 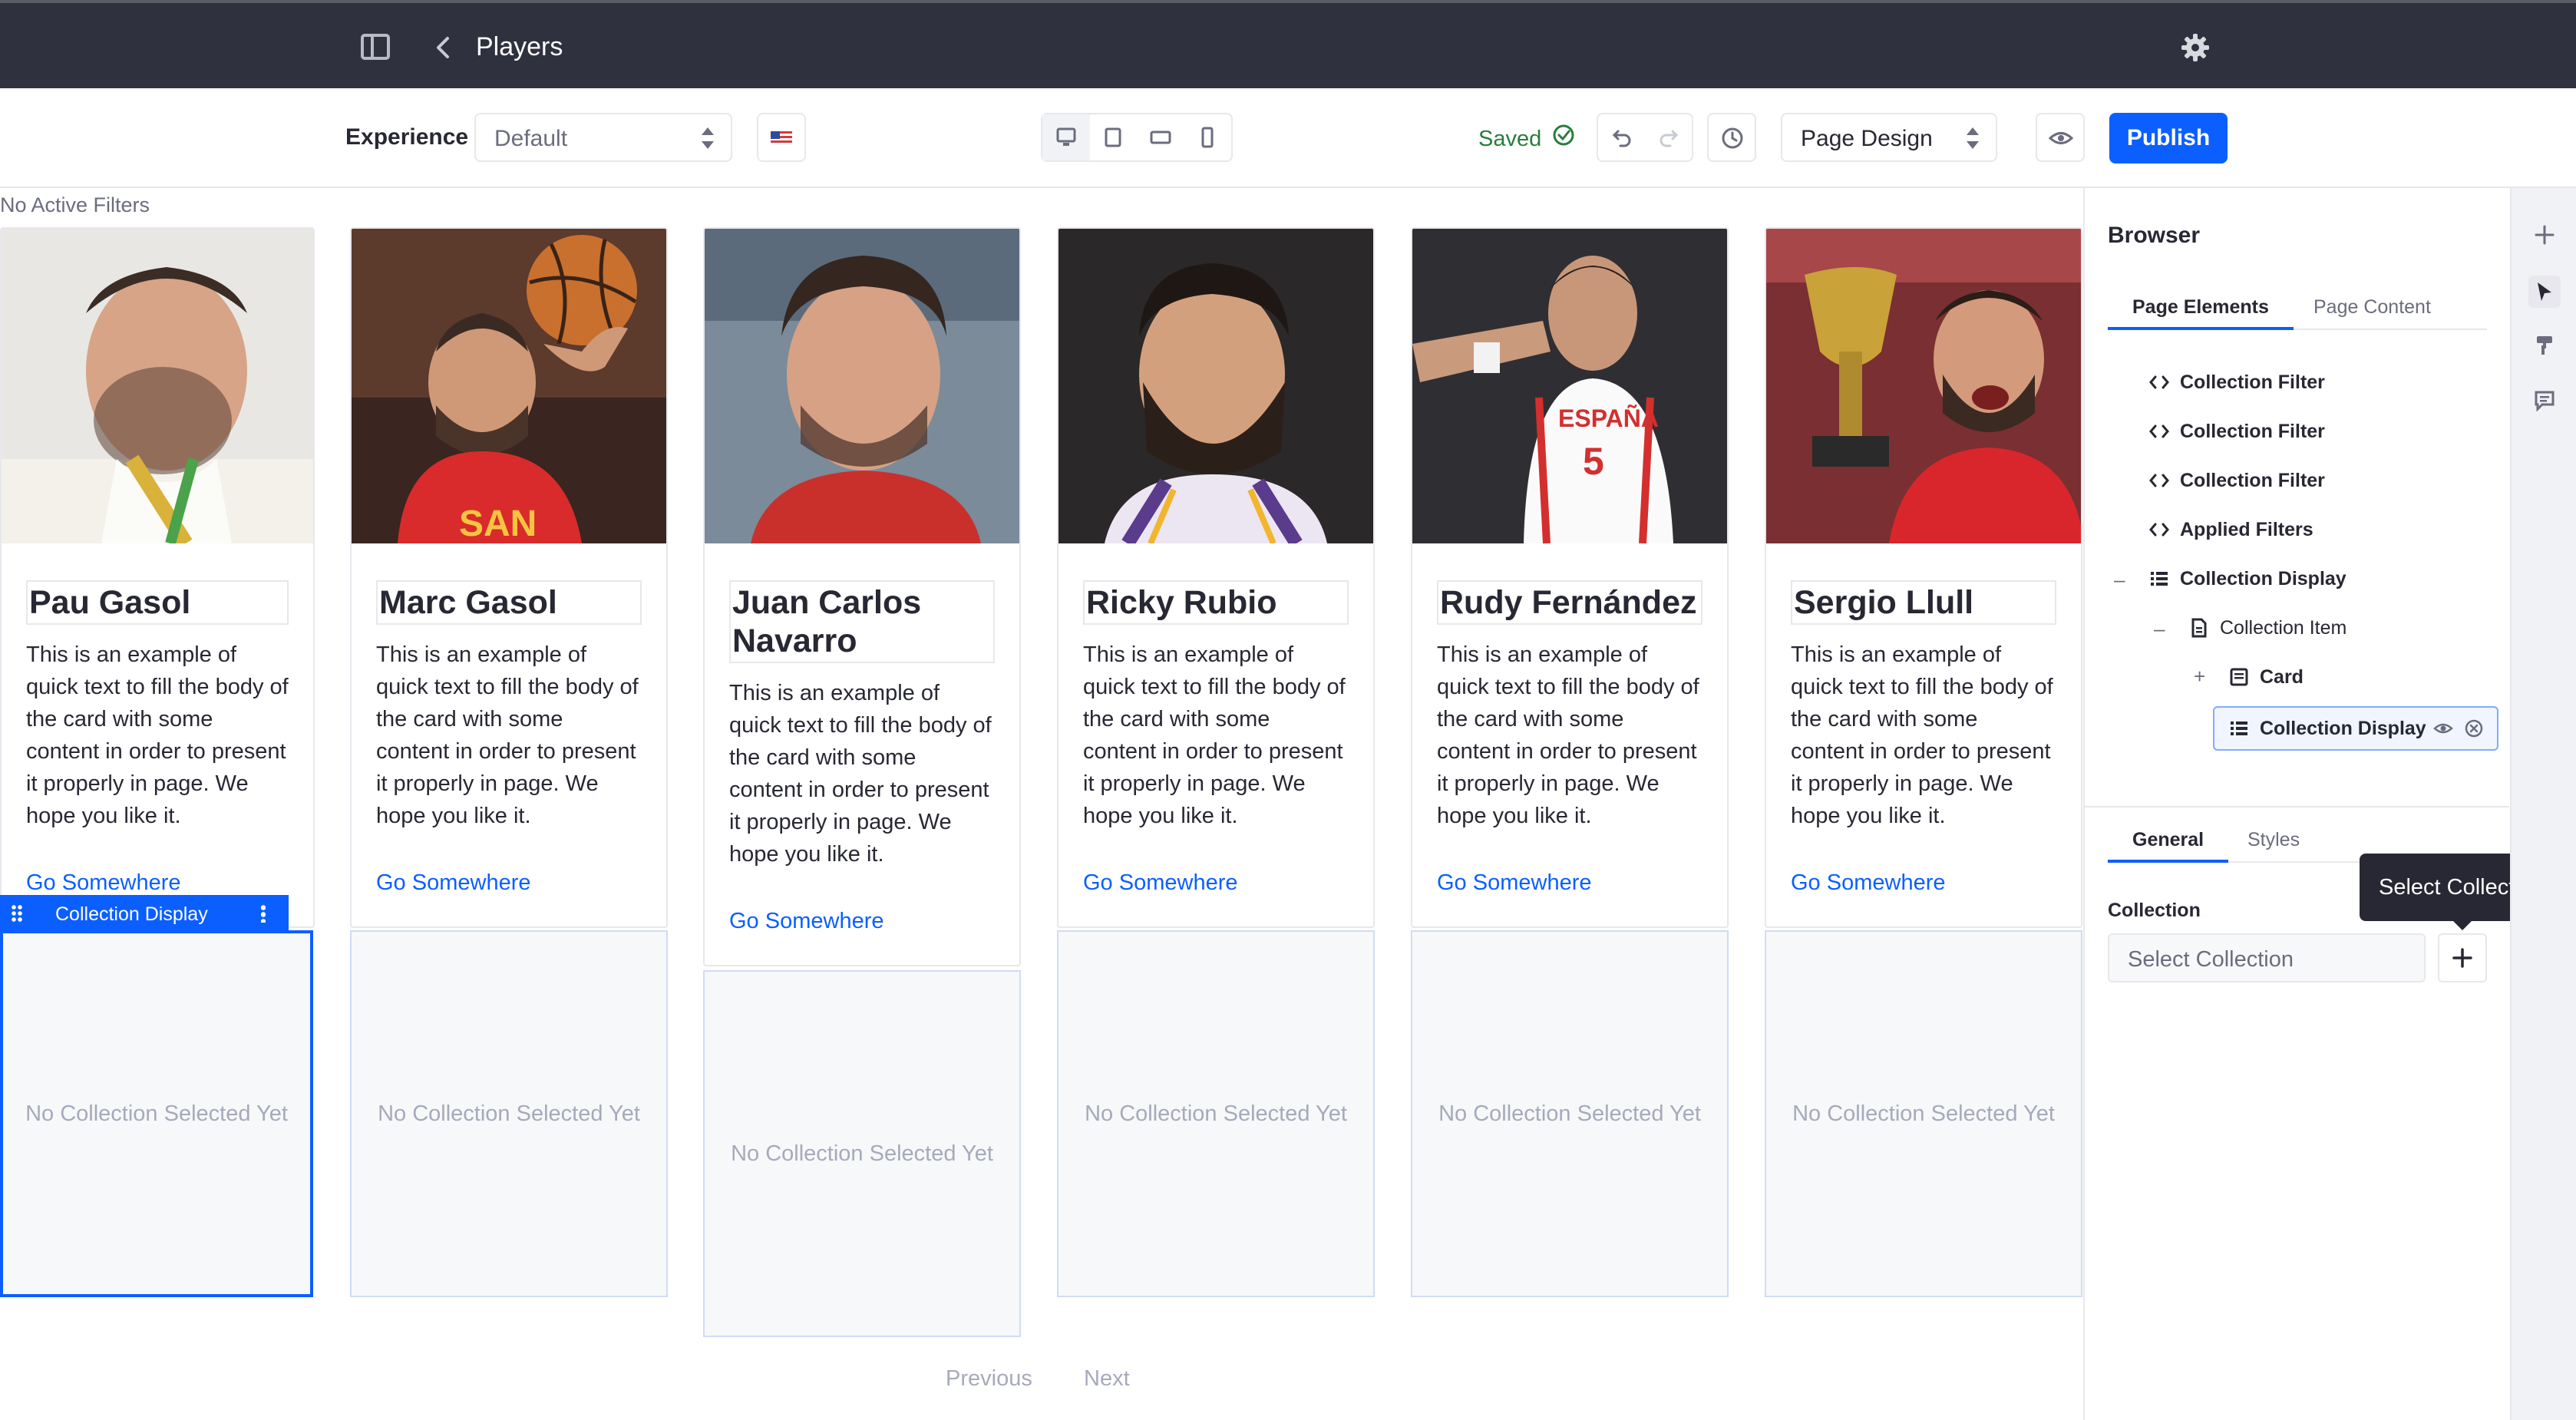 What do you see at coordinates (989, 1379) in the screenshot?
I see `previous-page-button: Previous` at bounding box center [989, 1379].